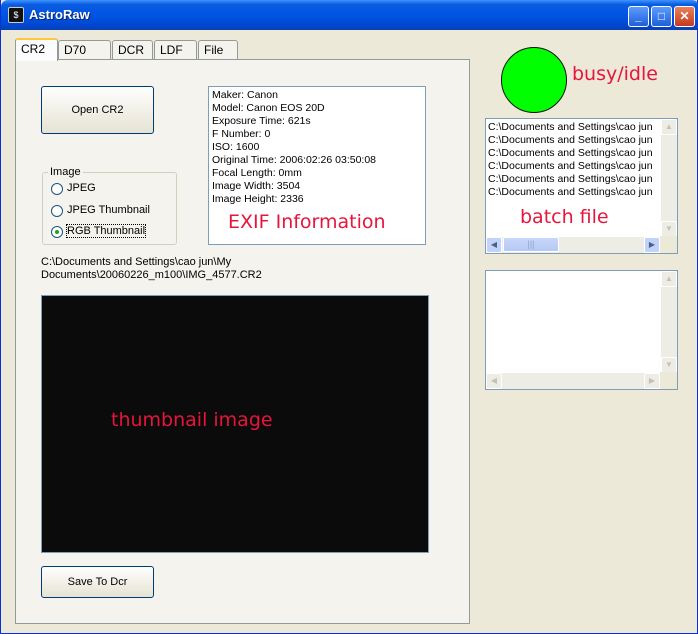  What do you see at coordinates (57, 232) in the screenshot?
I see `radio-rgb-thumbnail-circle` at bounding box center [57, 232].